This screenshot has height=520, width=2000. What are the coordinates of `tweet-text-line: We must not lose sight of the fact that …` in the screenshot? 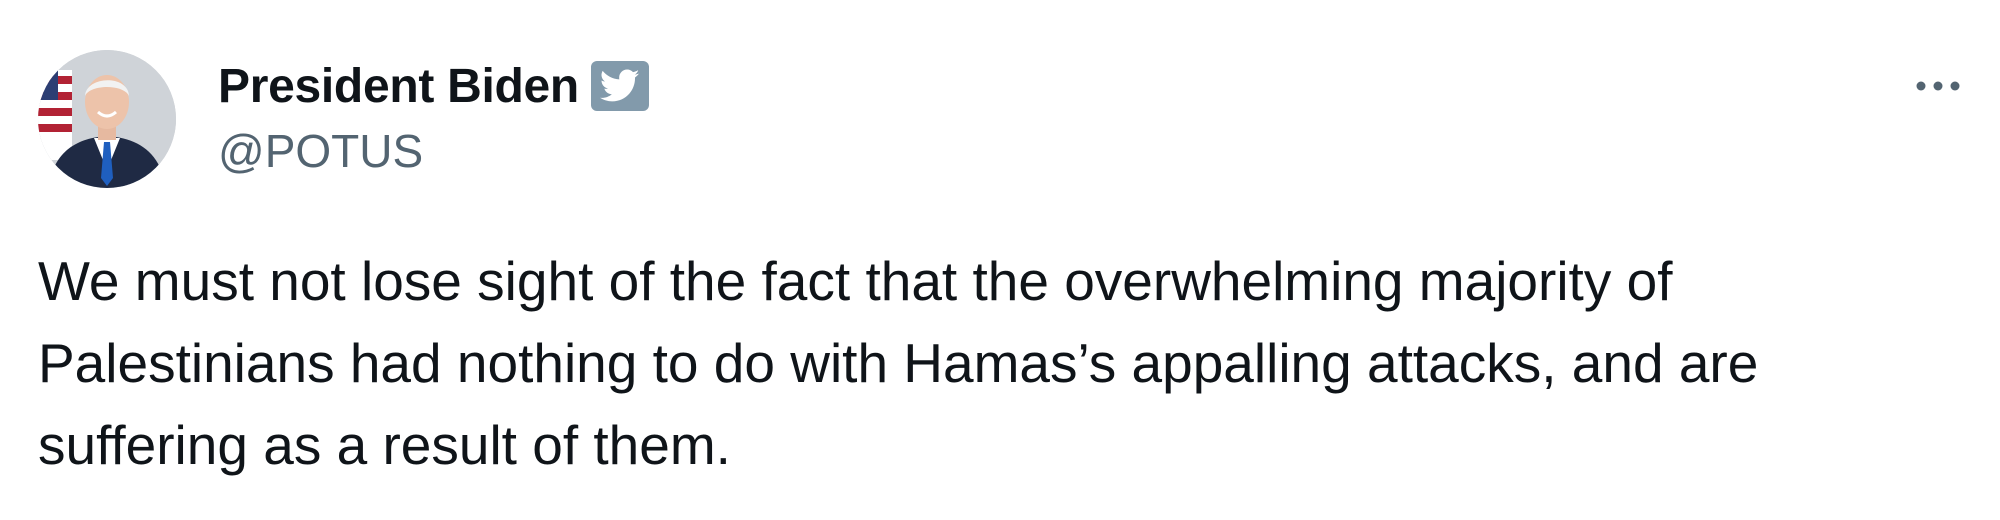 It's located at (855, 281).